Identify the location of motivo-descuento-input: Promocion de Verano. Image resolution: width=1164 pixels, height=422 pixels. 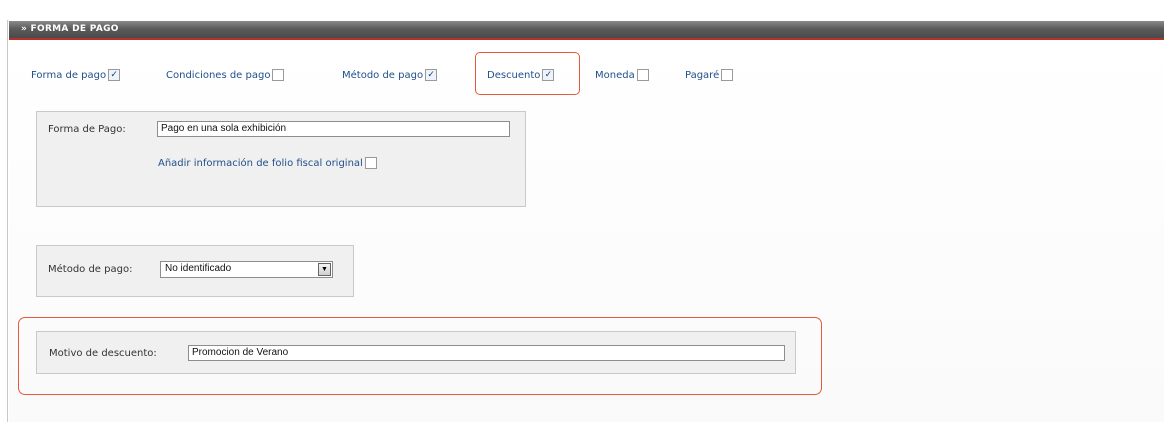
(486, 353).